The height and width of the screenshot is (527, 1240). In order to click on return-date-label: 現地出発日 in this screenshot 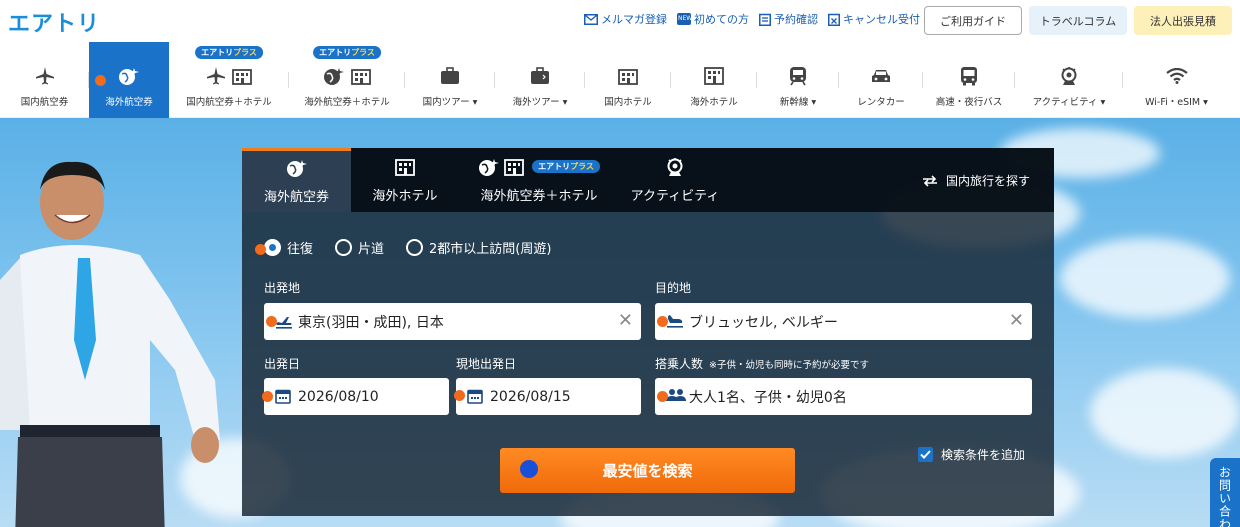, I will do `click(486, 364)`.